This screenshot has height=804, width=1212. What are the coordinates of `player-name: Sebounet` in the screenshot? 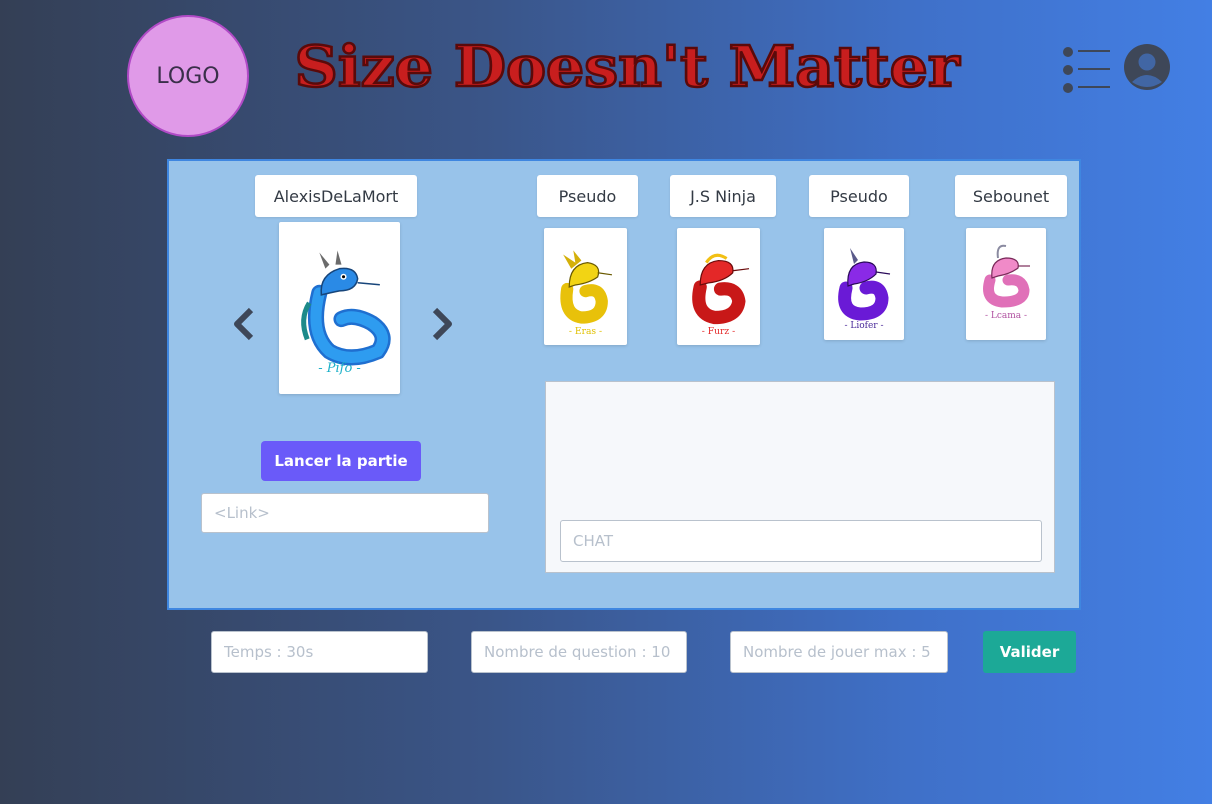 It's located at (1011, 196).